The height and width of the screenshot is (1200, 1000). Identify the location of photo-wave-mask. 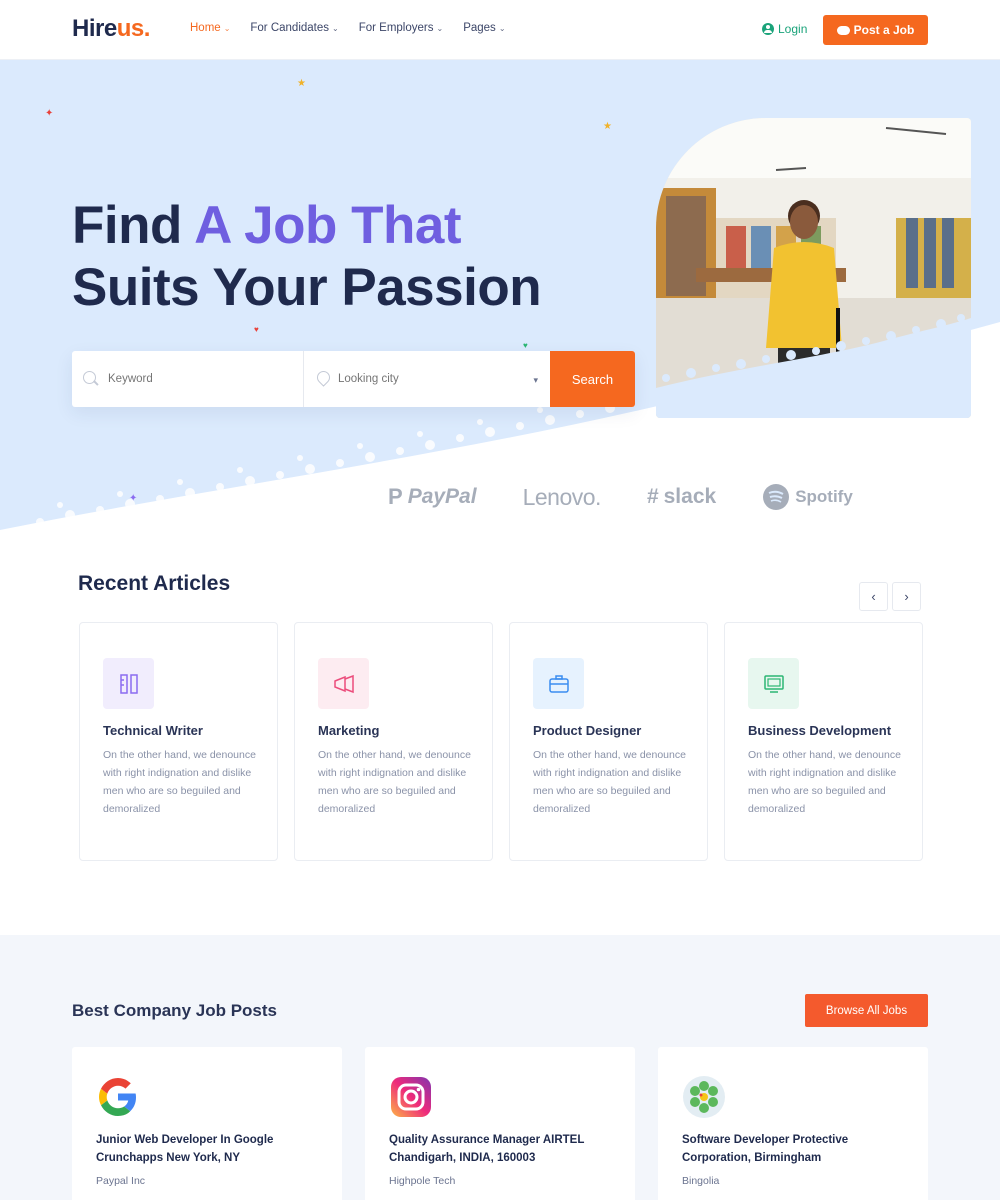
(813, 366).